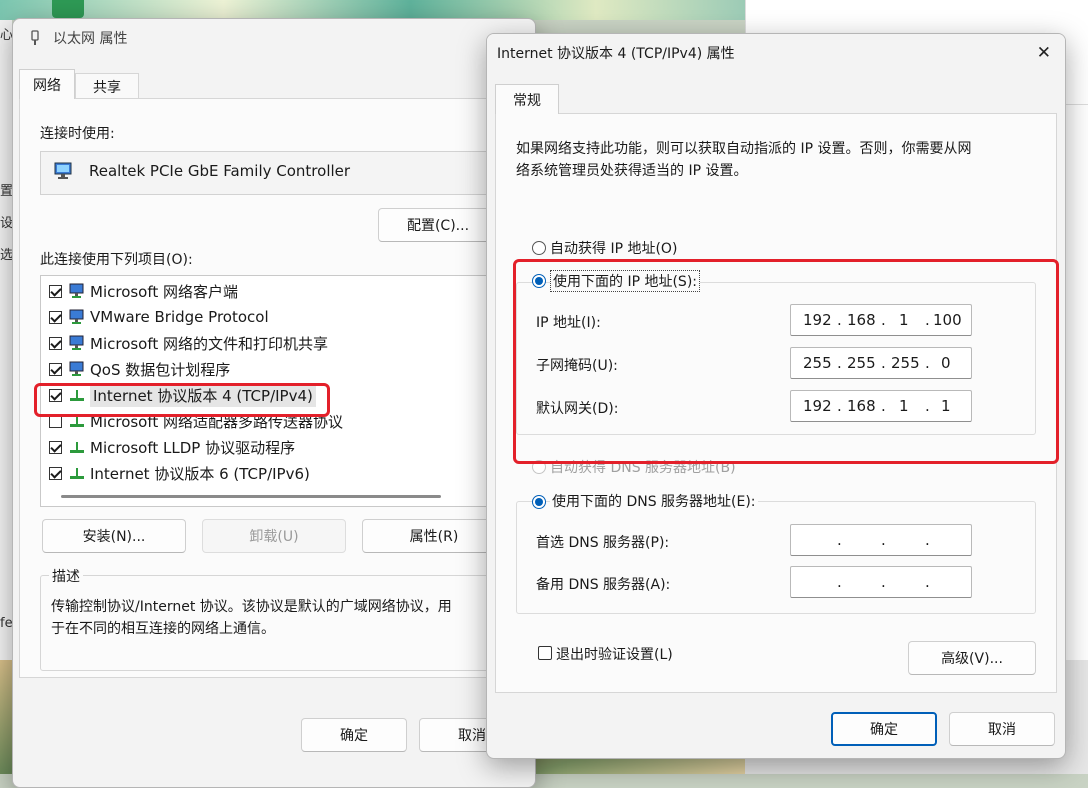 This screenshot has height=788, width=1088. What do you see at coordinates (577, 366) in the screenshot?
I see `subnet-label: 子网掩码(U):` at bounding box center [577, 366].